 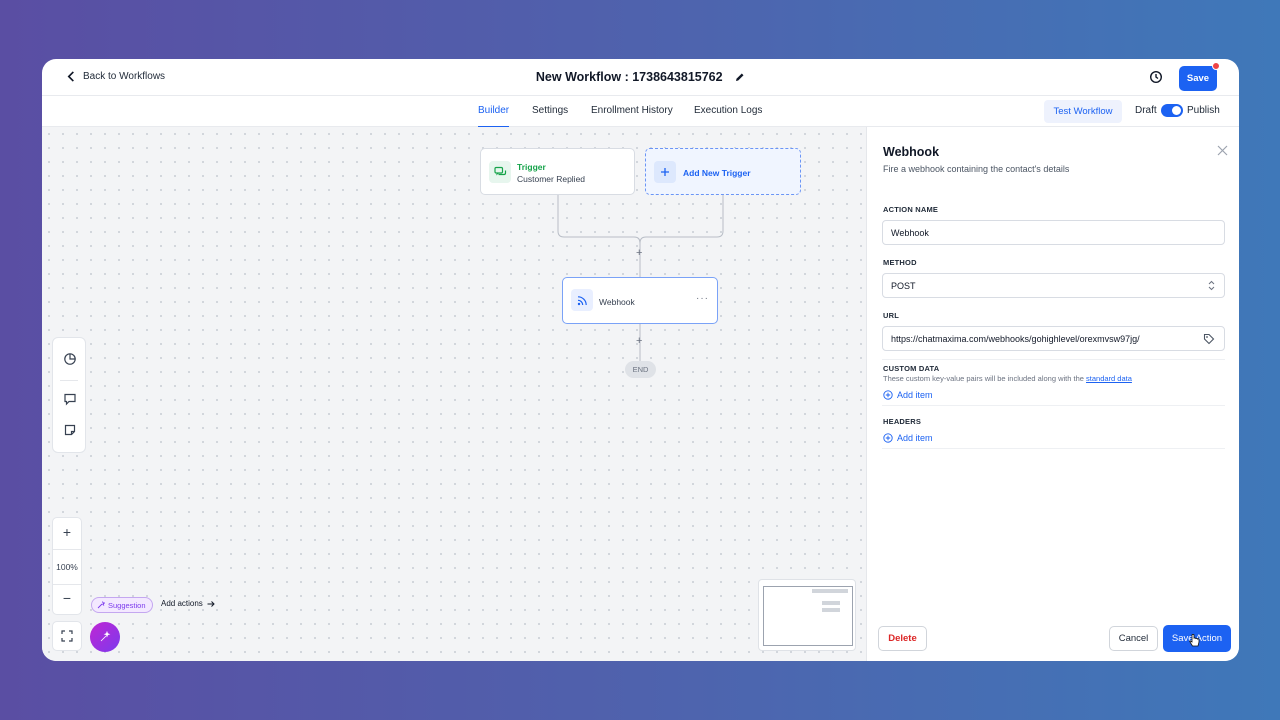 What do you see at coordinates (728, 110) in the screenshot?
I see `tab-execution-logs: Execution Logs` at bounding box center [728, 110].